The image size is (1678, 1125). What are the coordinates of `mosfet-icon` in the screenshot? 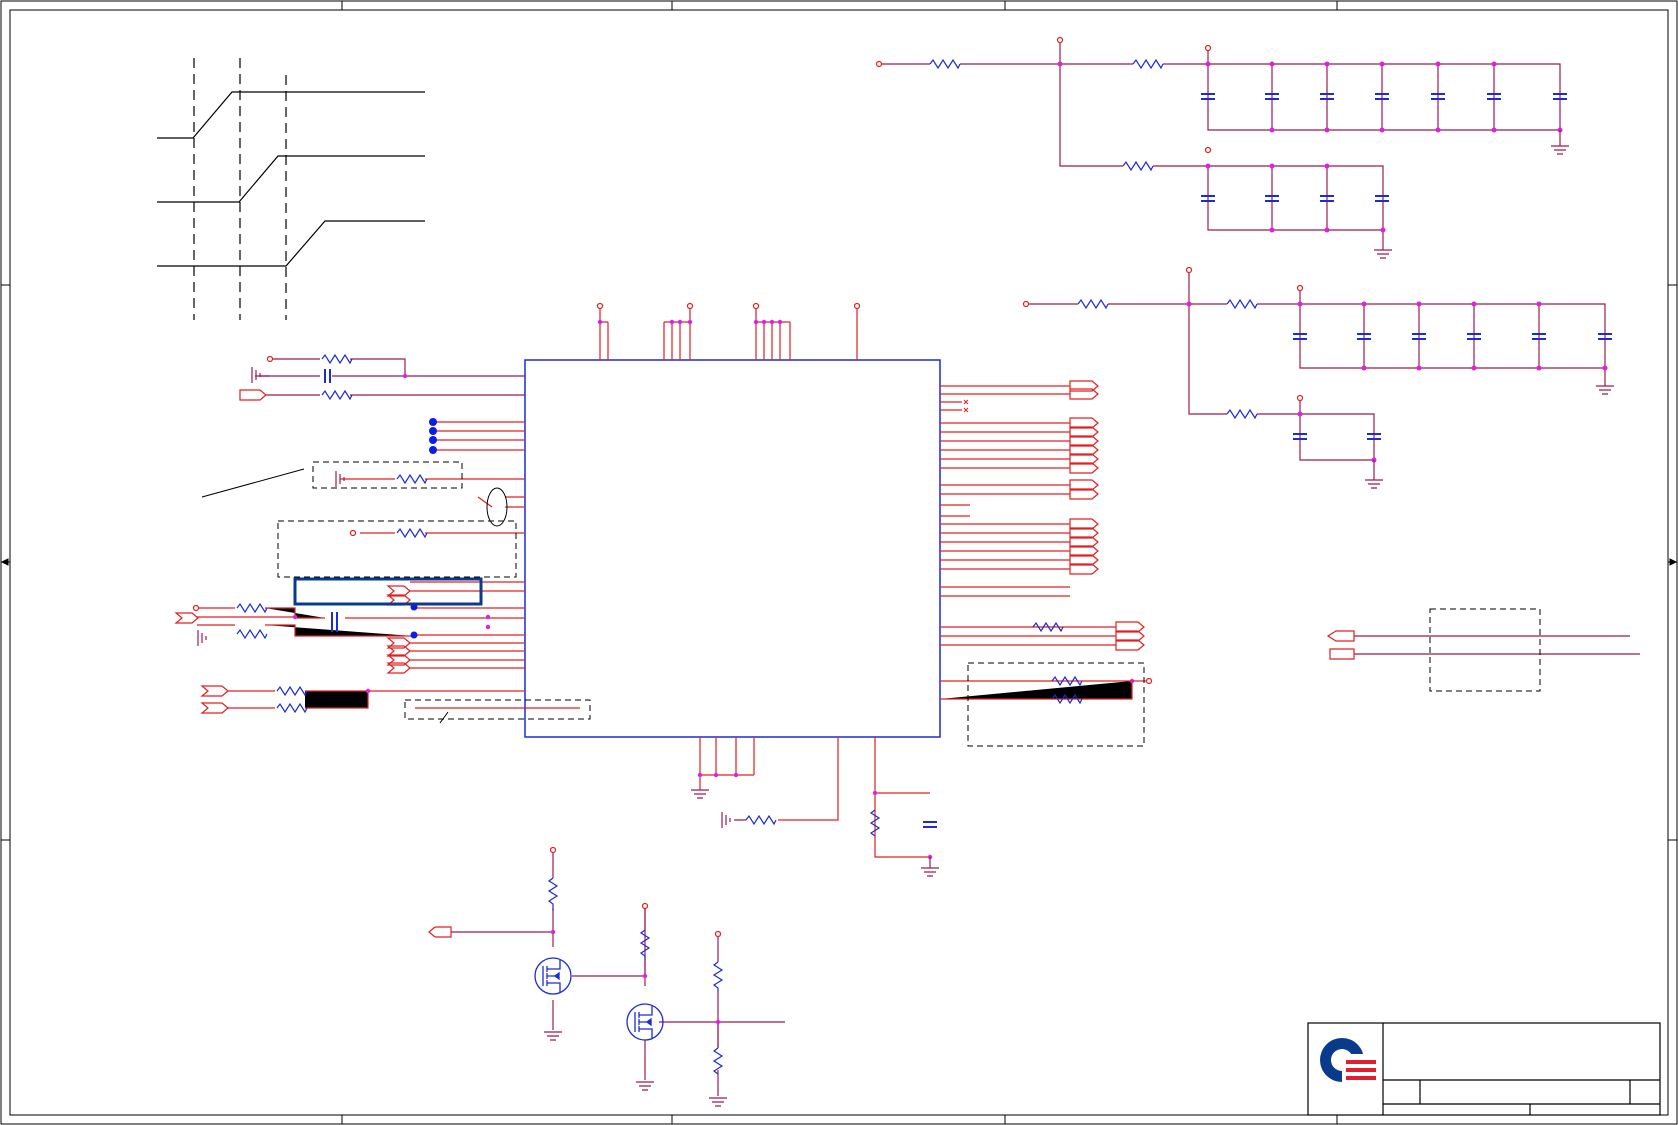 It's located at (599, 999).